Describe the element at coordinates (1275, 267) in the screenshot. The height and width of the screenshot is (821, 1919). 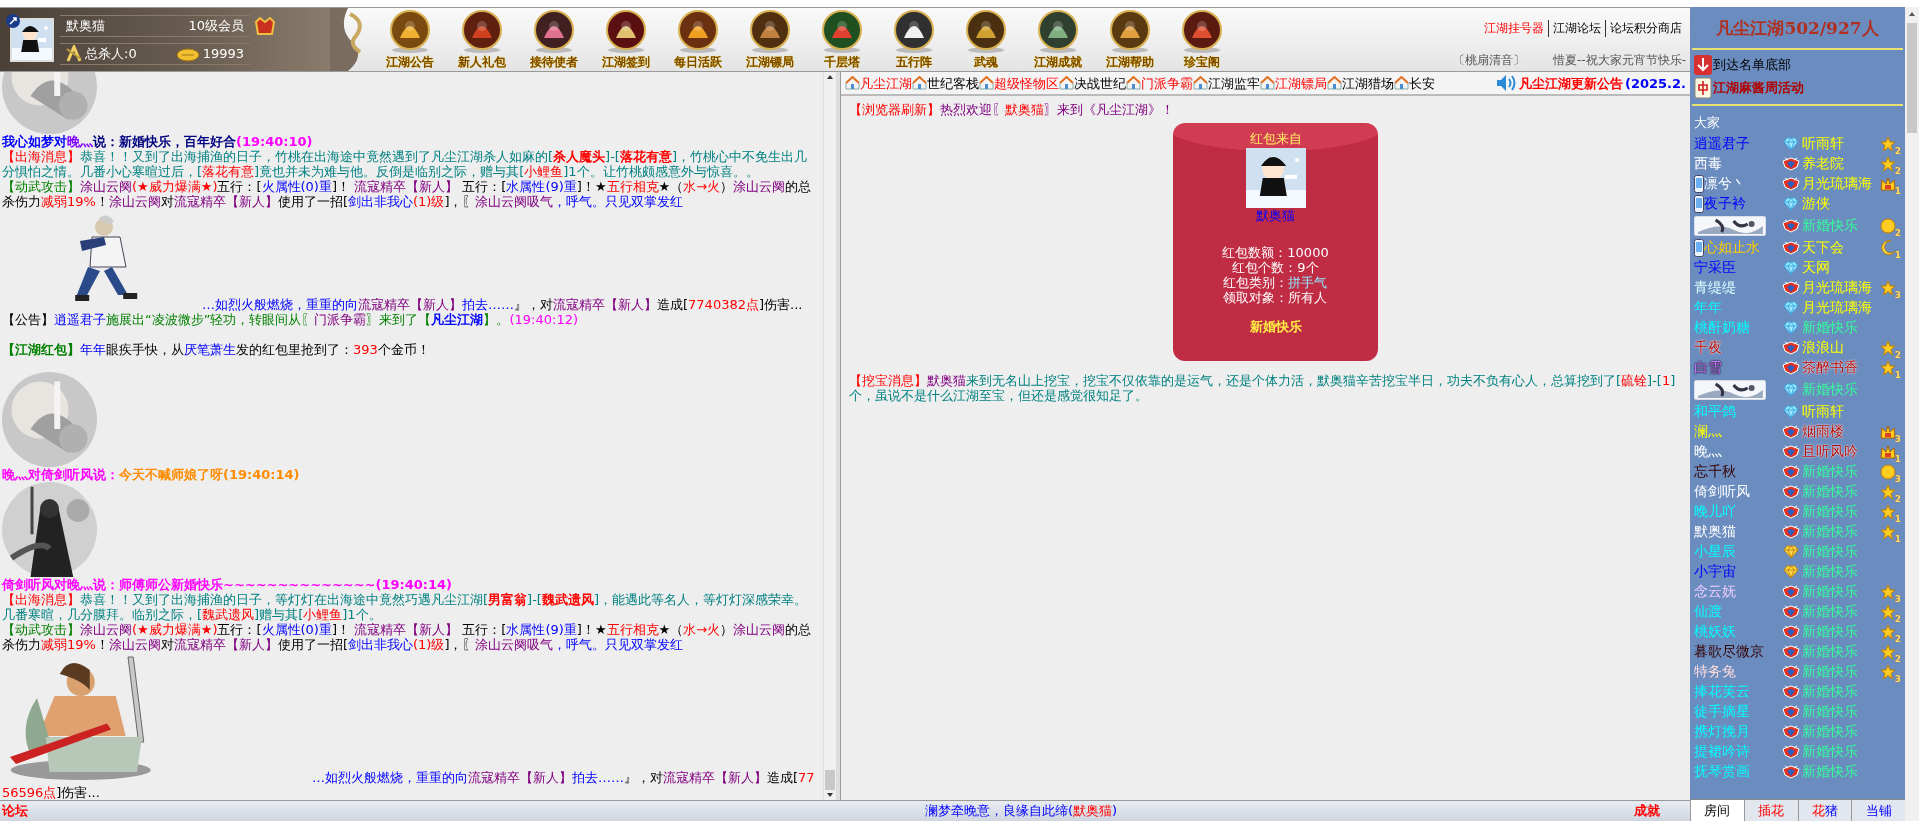
I see `envelope-detail: 红包个数：9个` at that location.